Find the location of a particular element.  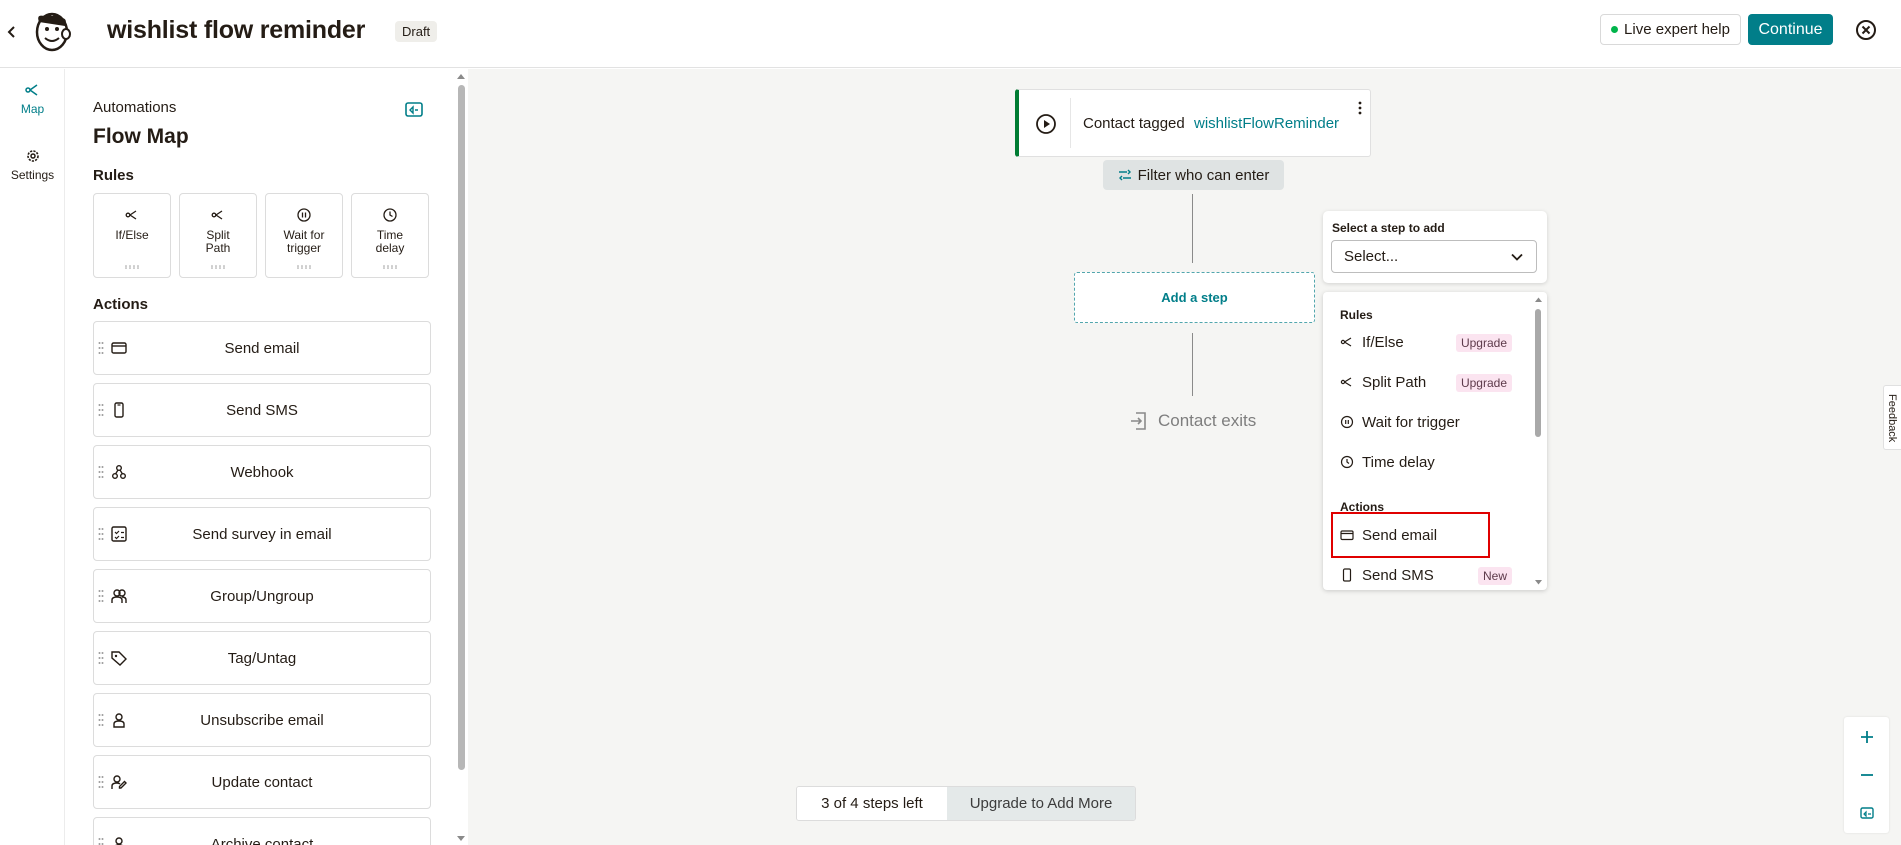

action-card-label: Group/Ungroup is located at coordinates (262, 596).